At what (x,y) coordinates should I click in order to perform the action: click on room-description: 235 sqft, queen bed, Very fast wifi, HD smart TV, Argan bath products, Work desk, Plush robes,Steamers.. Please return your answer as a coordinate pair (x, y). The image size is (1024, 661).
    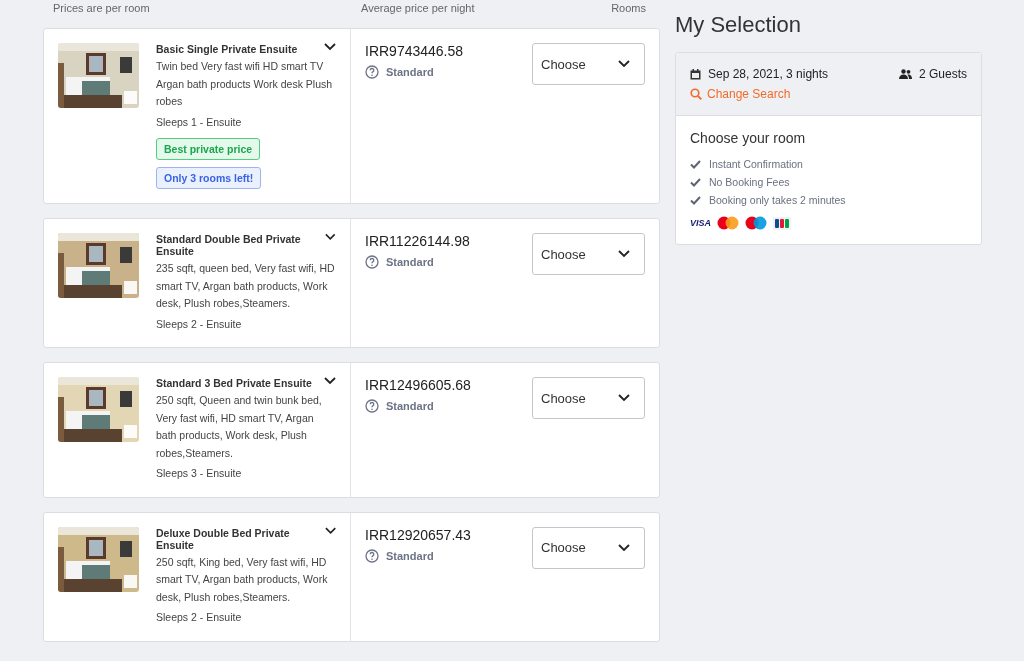
    Looking at the image, I should click on (246, 286).